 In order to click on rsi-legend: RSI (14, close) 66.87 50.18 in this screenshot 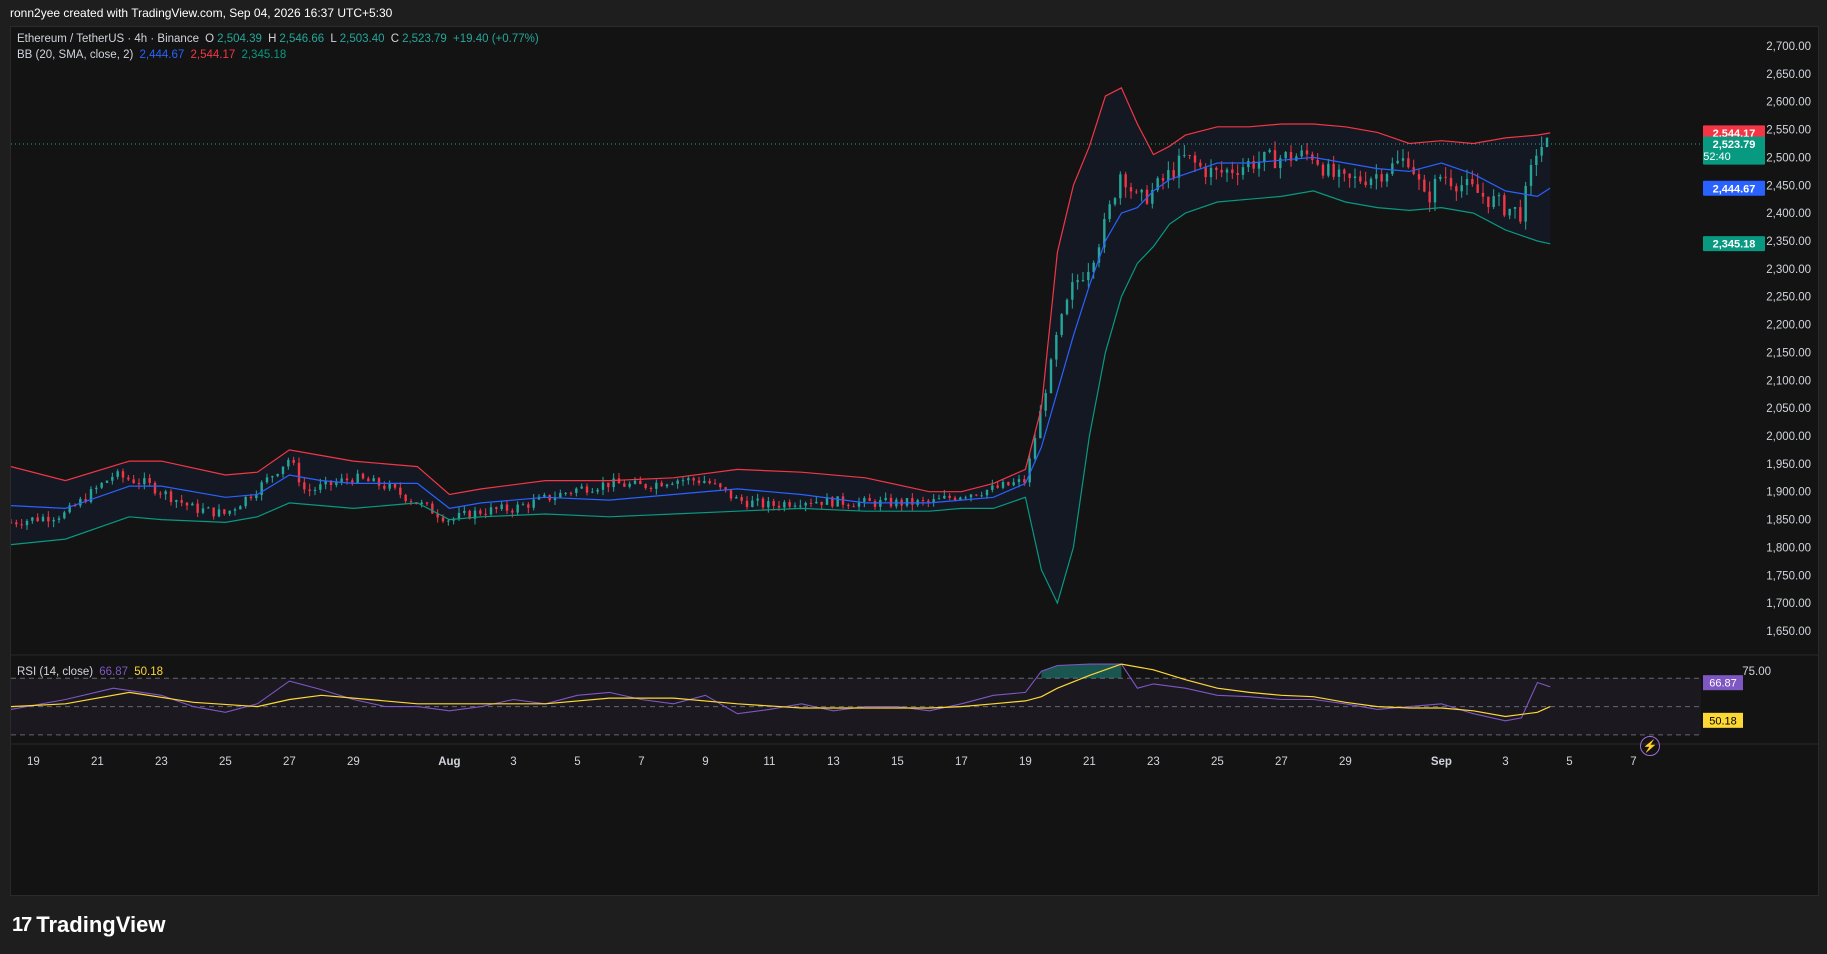, I will do `click(91, 672)`.